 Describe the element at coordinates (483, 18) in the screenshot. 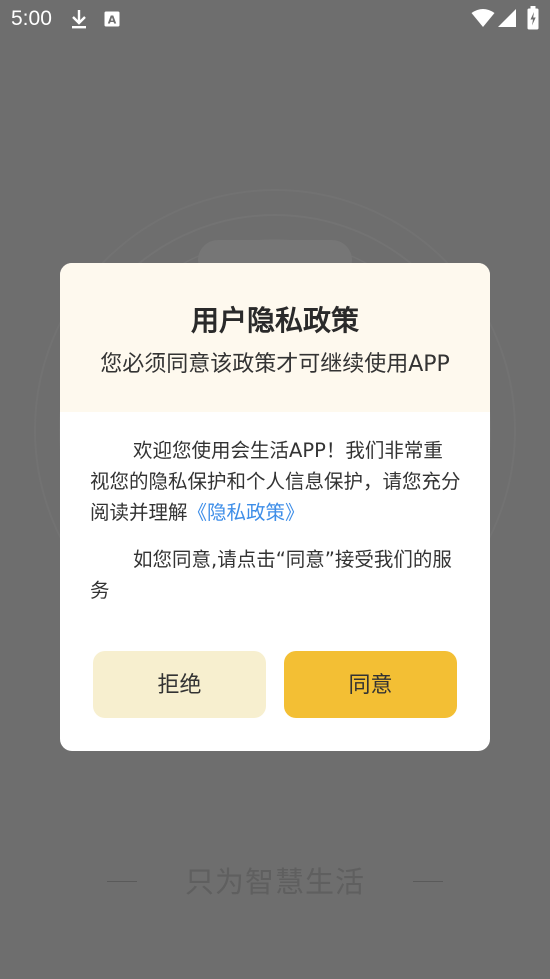

I see `wifi-icon` at that location.